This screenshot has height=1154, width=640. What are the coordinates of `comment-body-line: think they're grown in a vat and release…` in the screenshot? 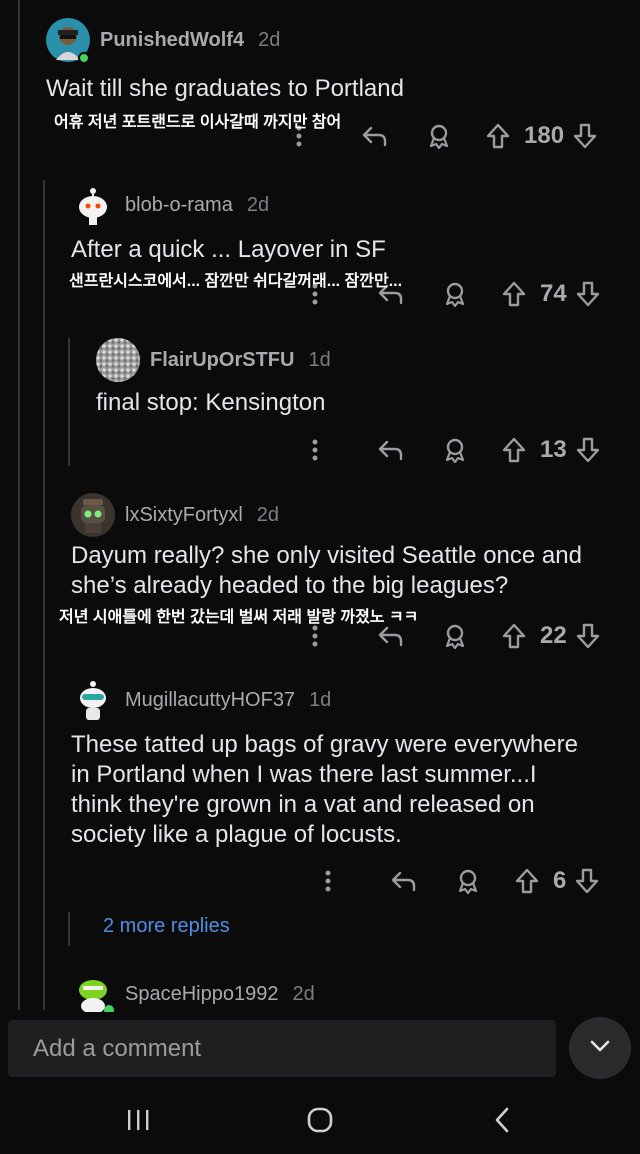 It's located at (303, 804).